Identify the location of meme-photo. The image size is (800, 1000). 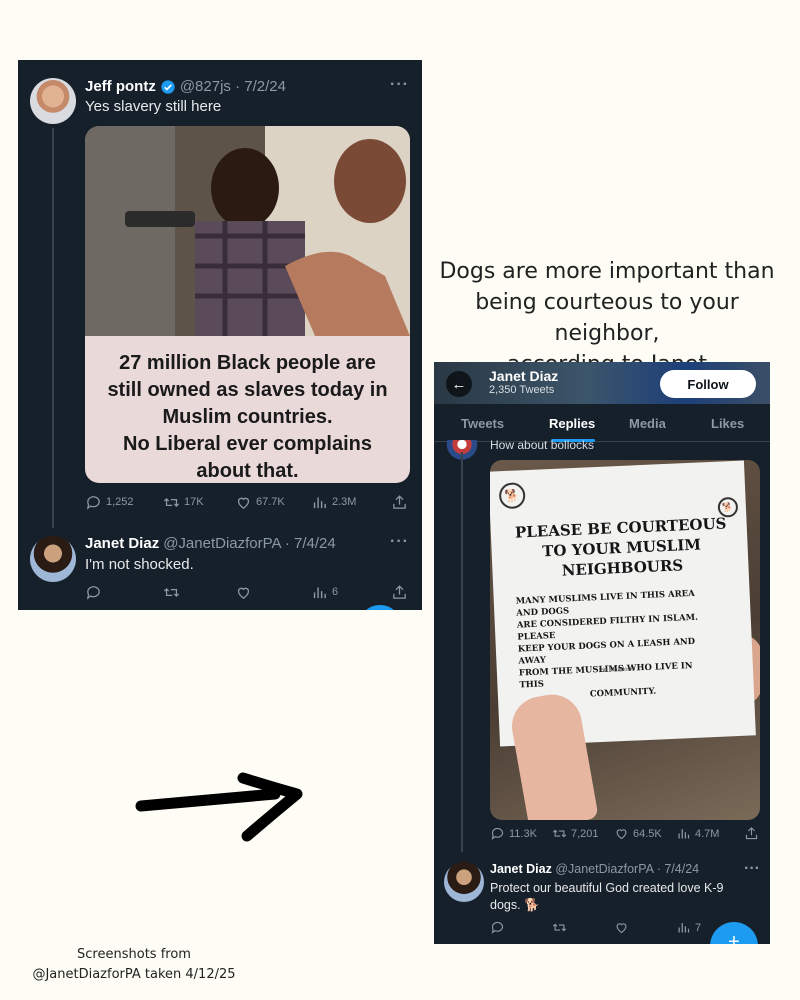
(247, 231).